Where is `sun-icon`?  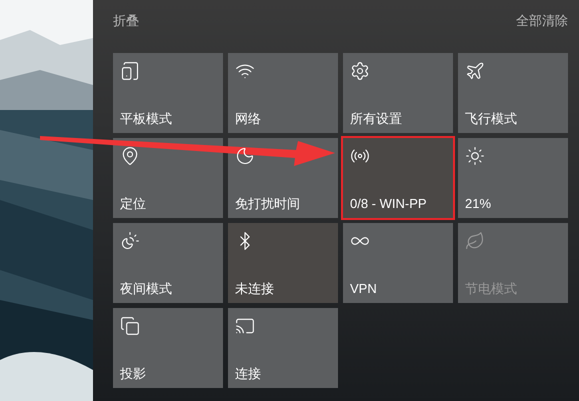
sun-icon is located at coordinates (475, 156).